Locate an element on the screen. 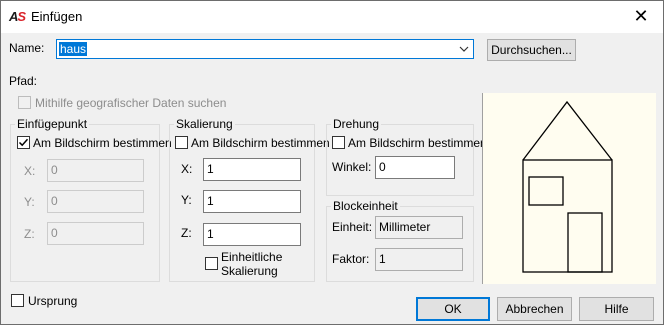 The width and height of the screenshot is (664, 325). origin-label: Ursprung is located at coordinates (53, 301).